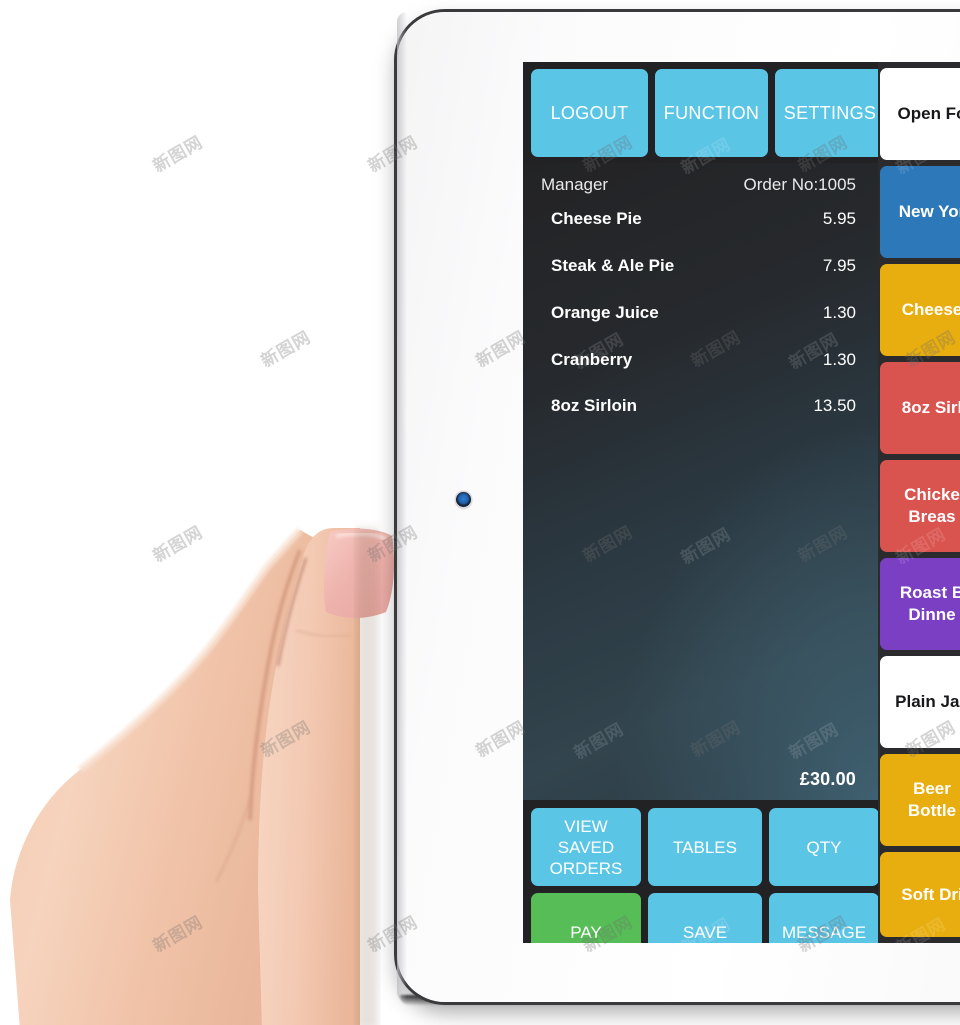 This screenshot has width=960, height=1025. Describe the element at coordinates (592, 359) in the screenshot. I see `order-item-name: Cranberry` at that location.